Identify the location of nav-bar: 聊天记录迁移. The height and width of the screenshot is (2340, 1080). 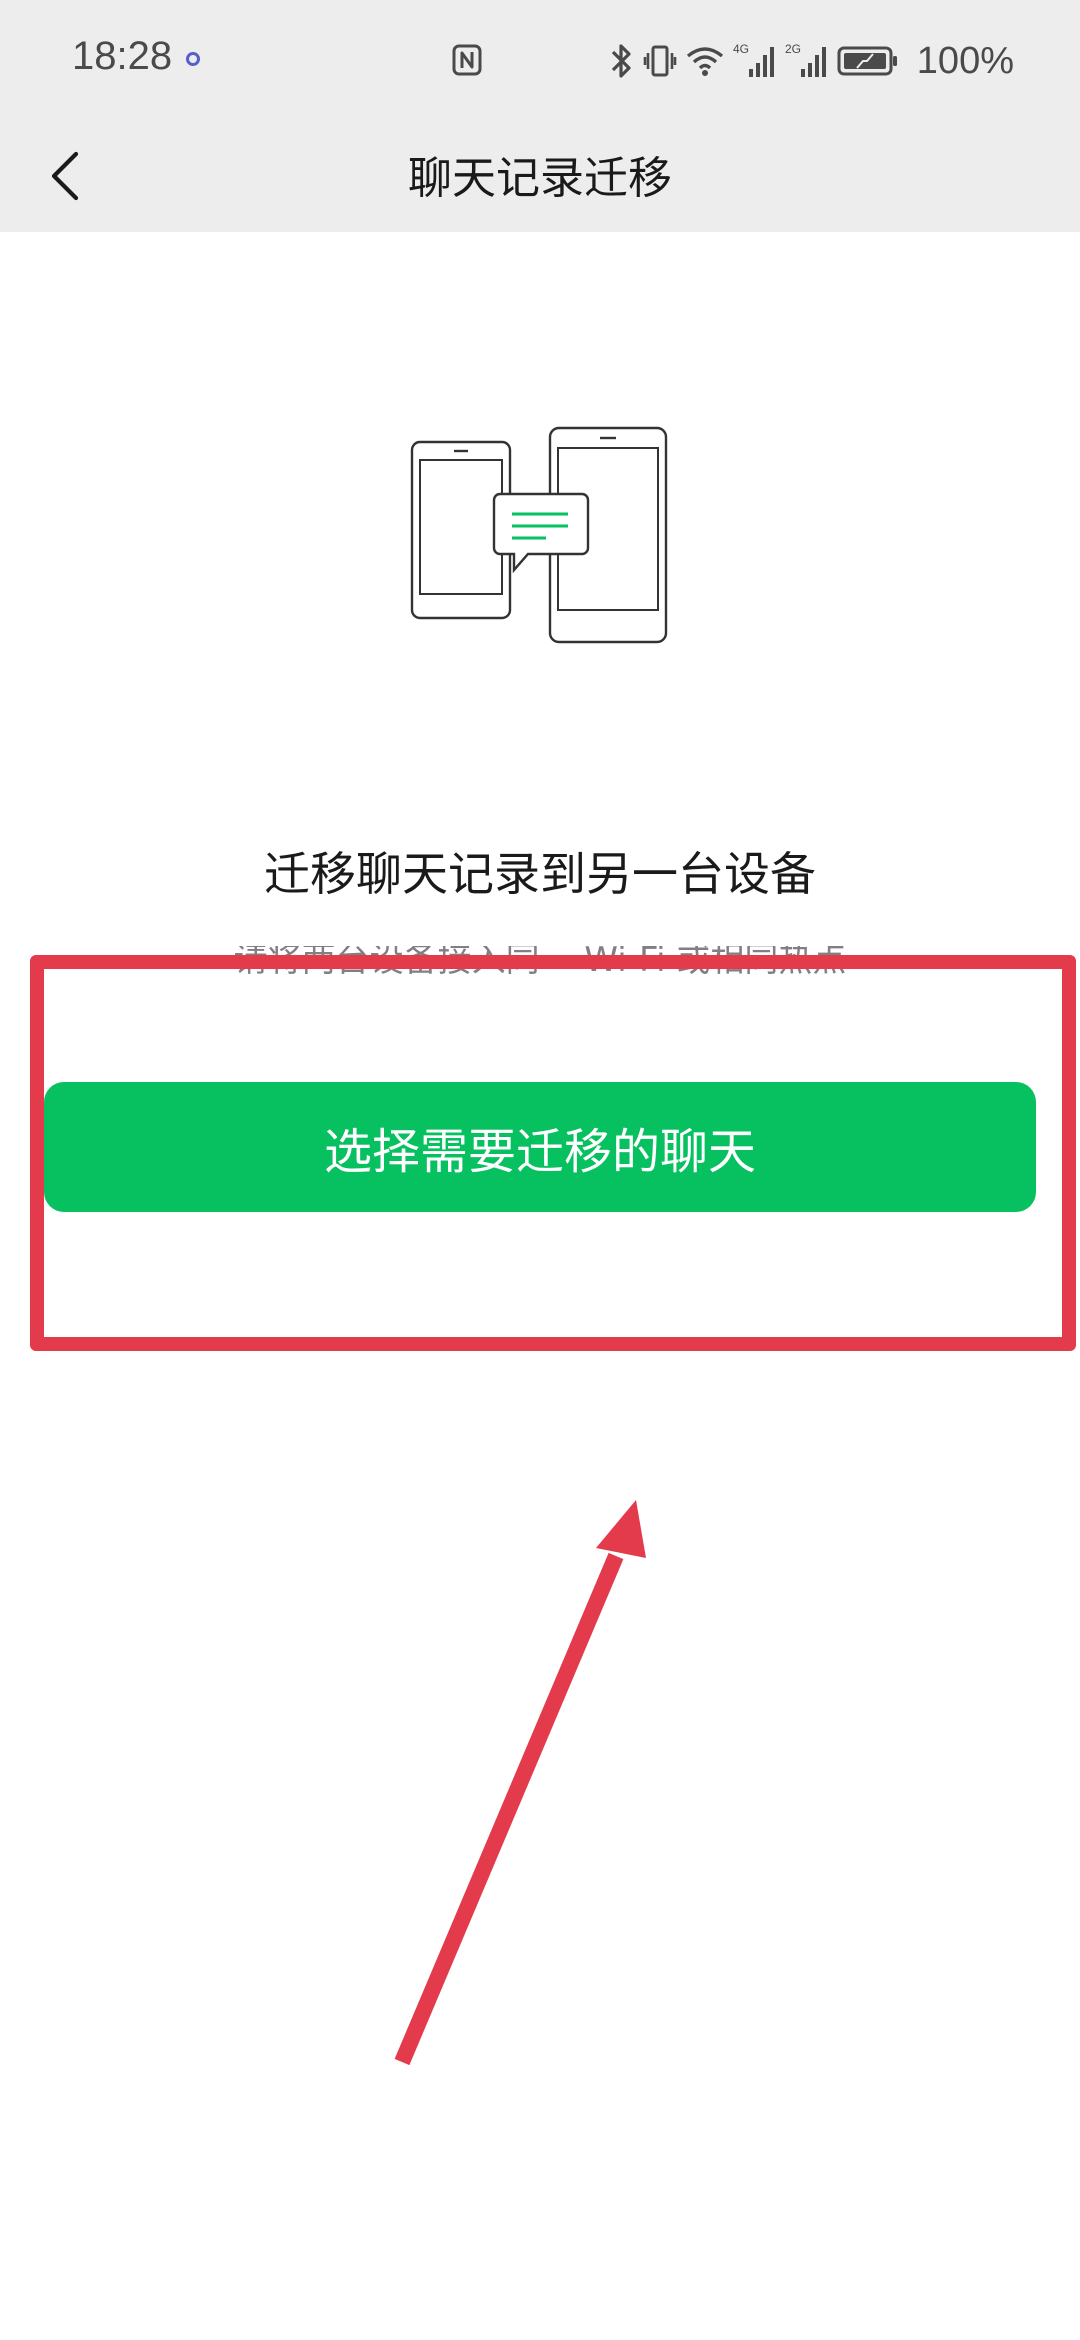
(540, 176).